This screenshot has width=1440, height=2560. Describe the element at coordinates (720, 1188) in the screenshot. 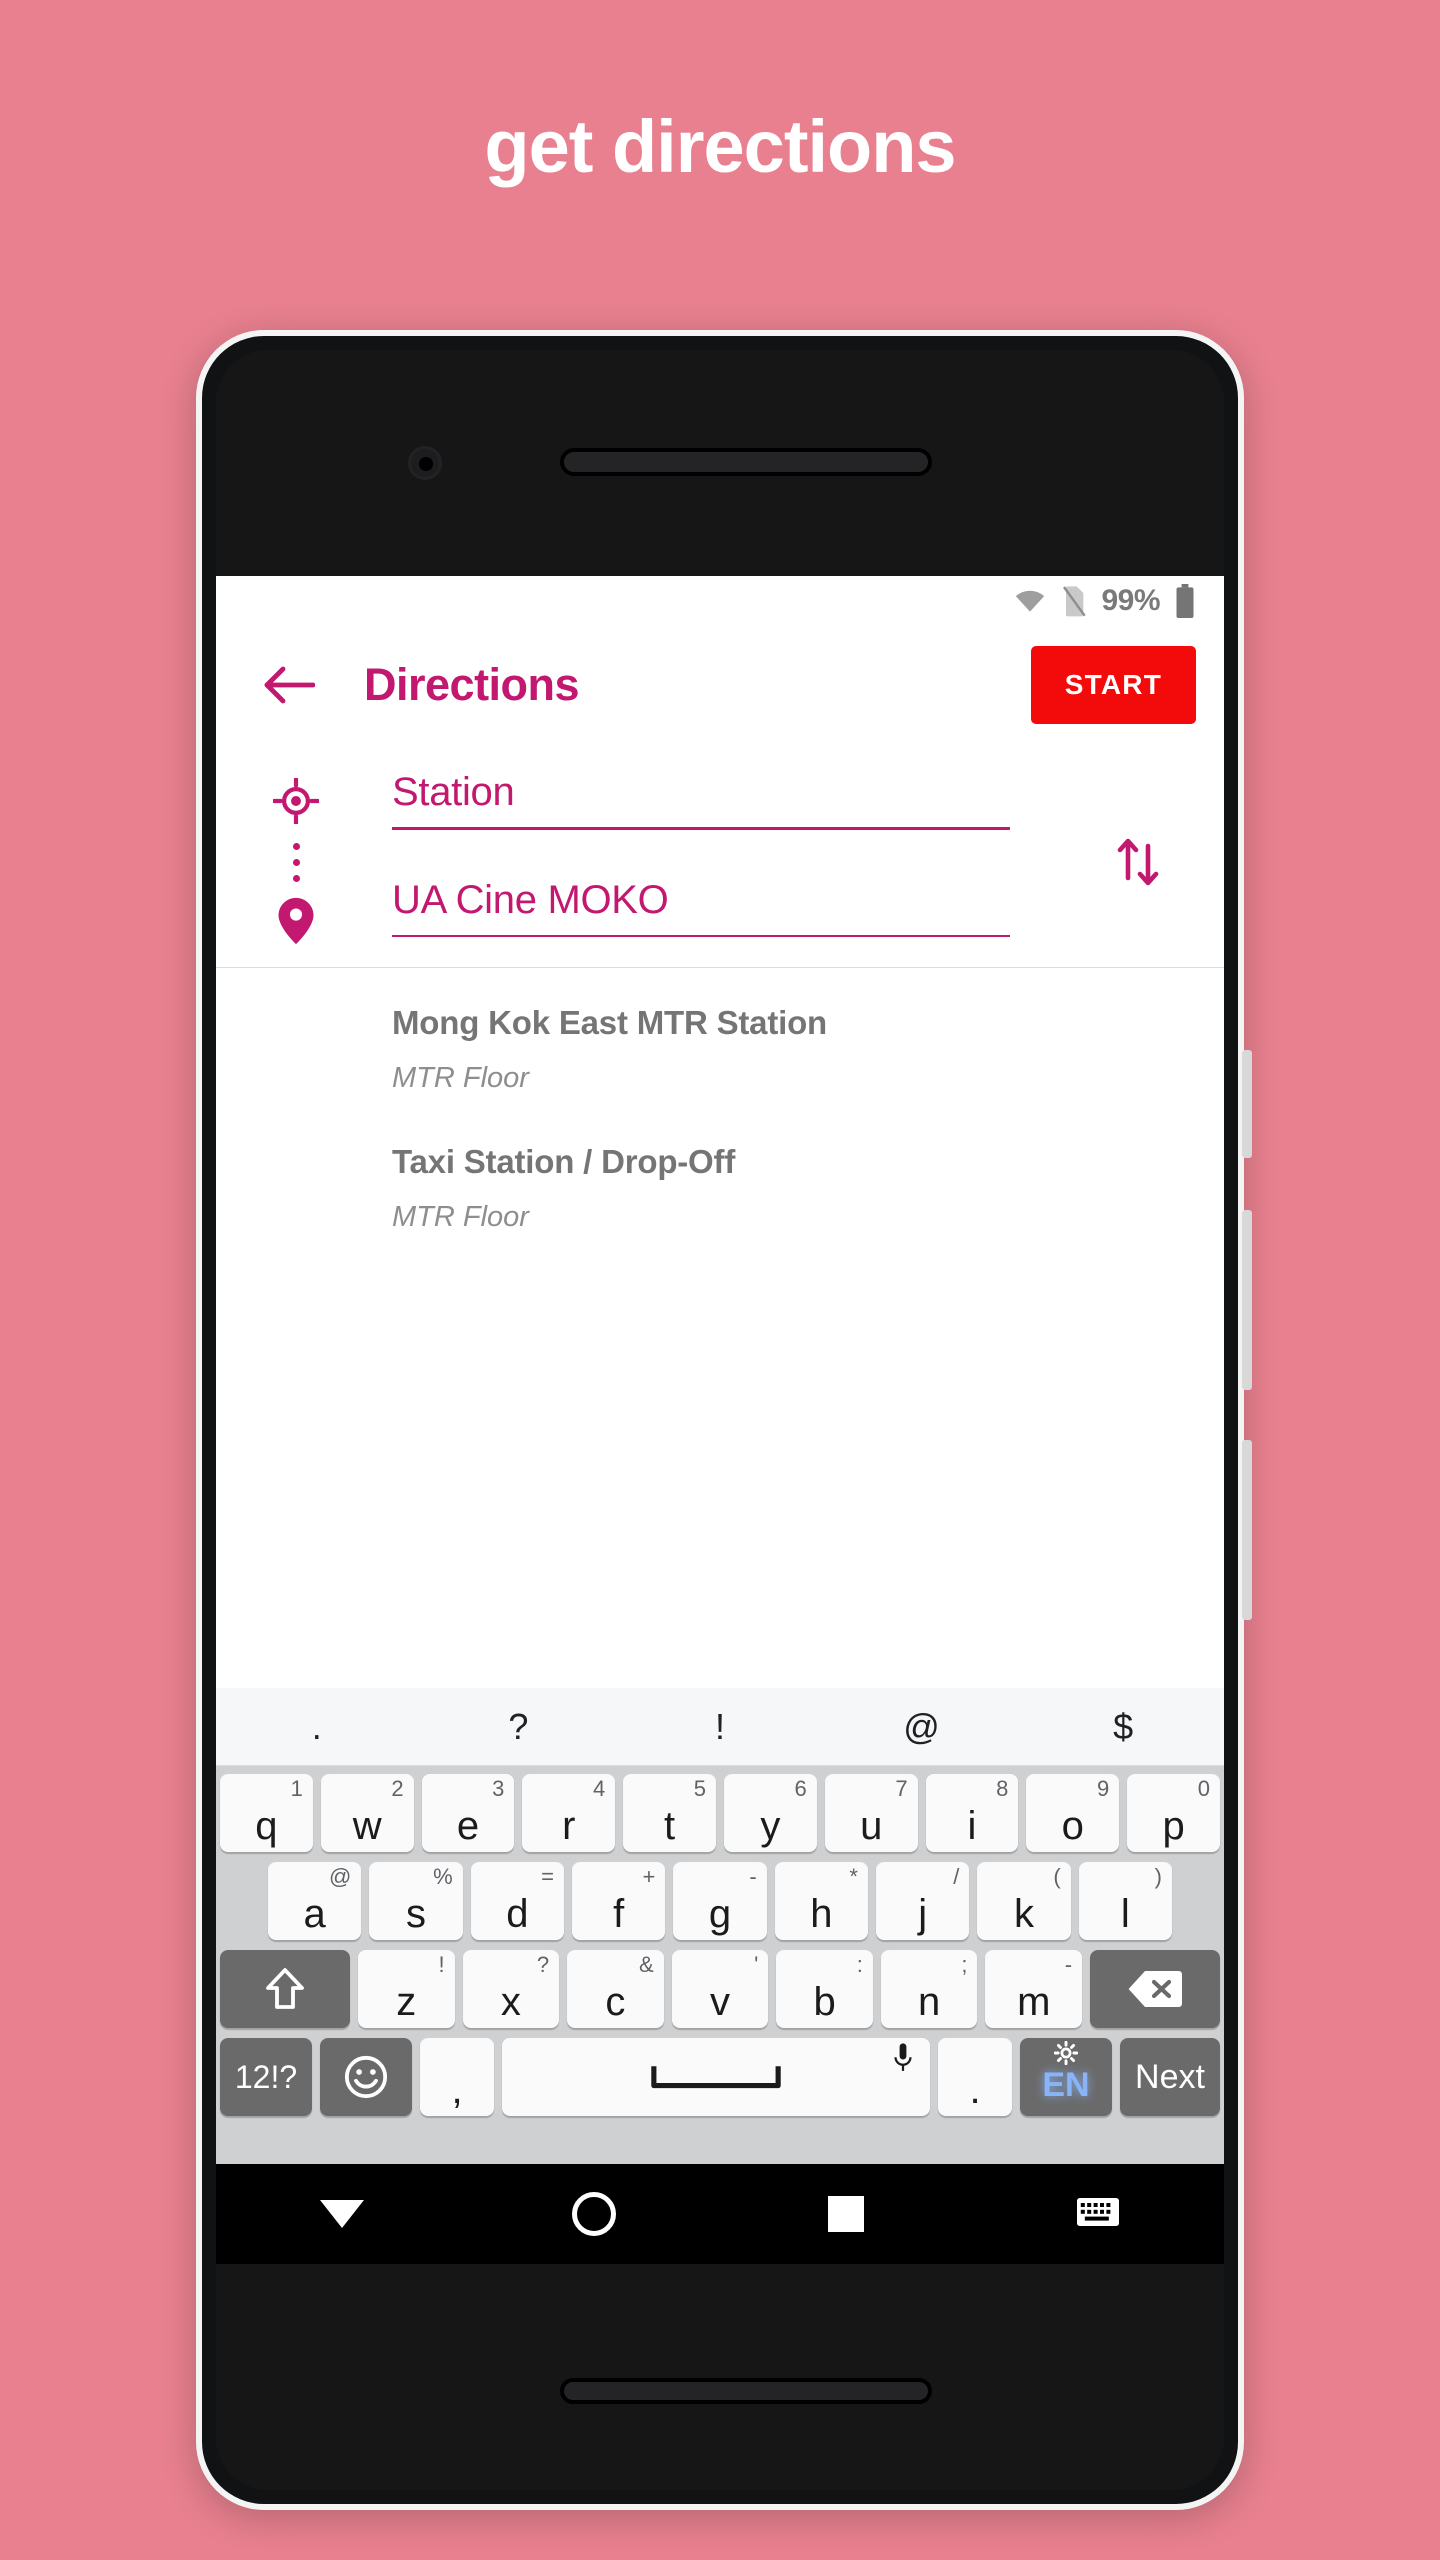

I see `list-item: Taxi Station / Drop-Off MTR Floor` at that location.